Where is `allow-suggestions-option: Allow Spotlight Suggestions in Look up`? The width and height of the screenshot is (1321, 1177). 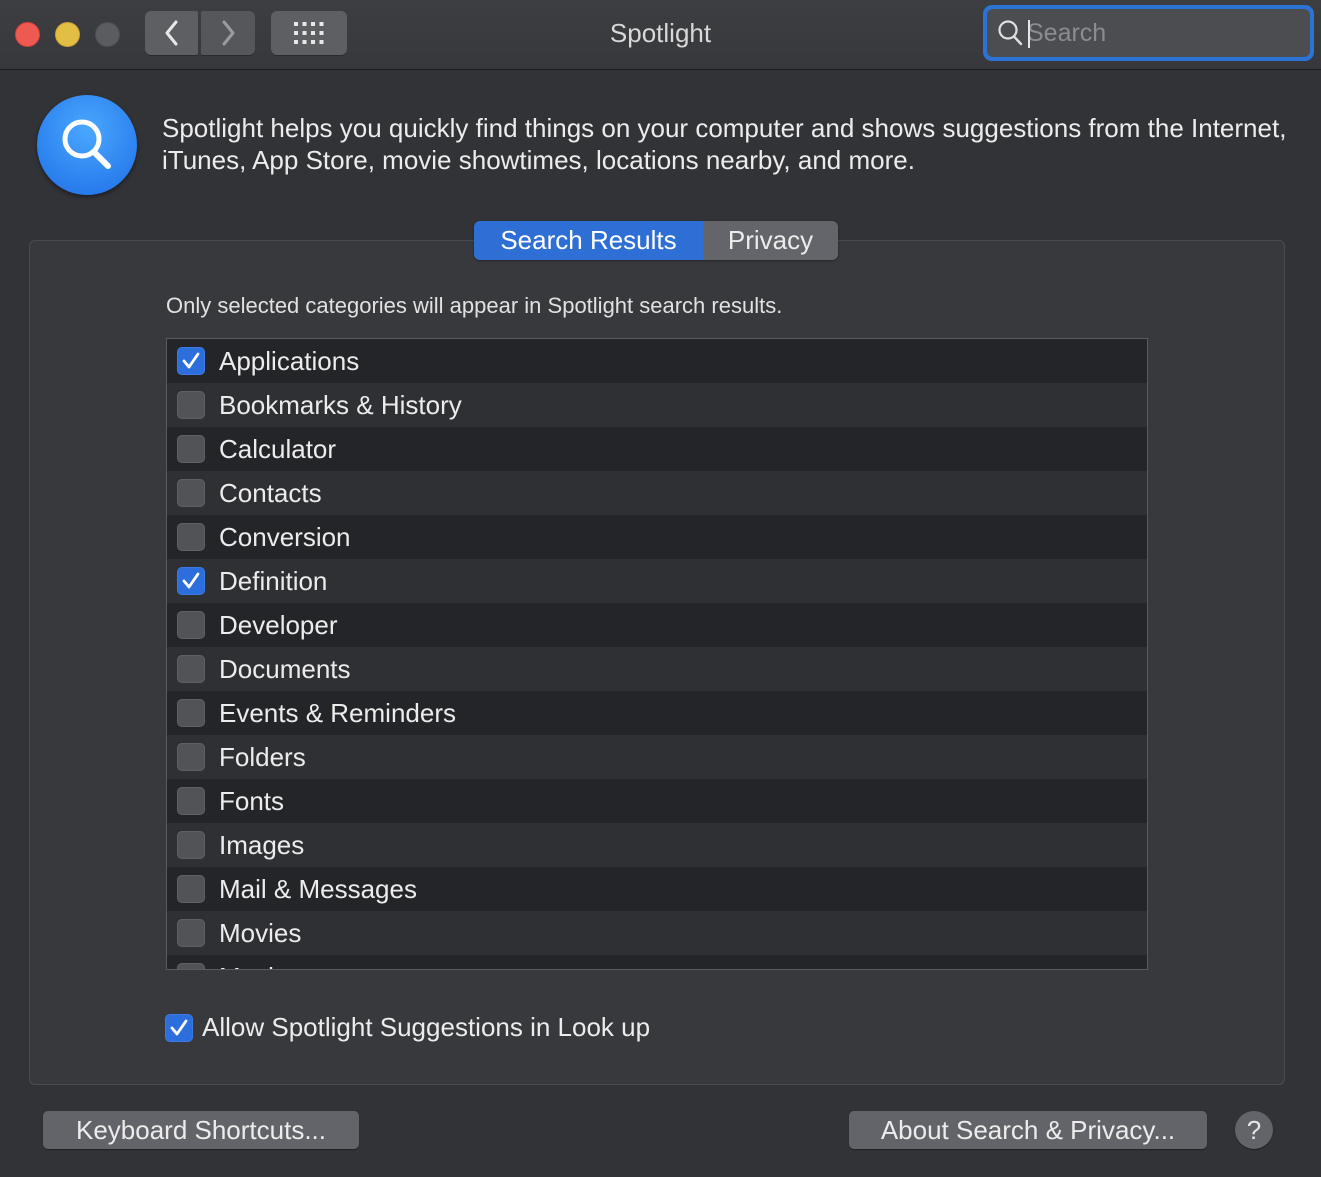 allow-suggestions-option: Allow Spotlight Suggestions in Look up is located at coordinates (407, 1027).